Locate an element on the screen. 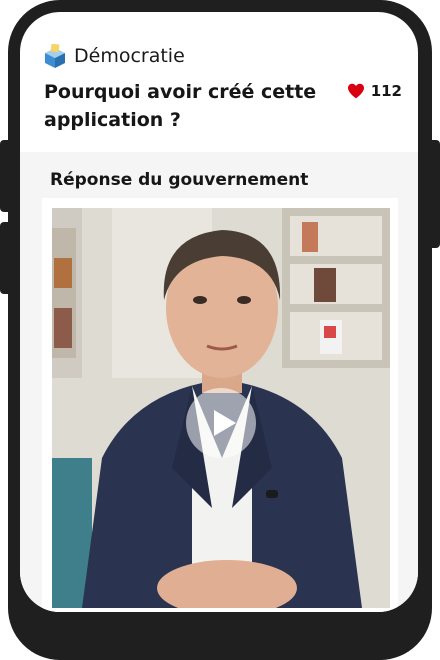  likes-count: 112 is located at coordinates (386, 91).